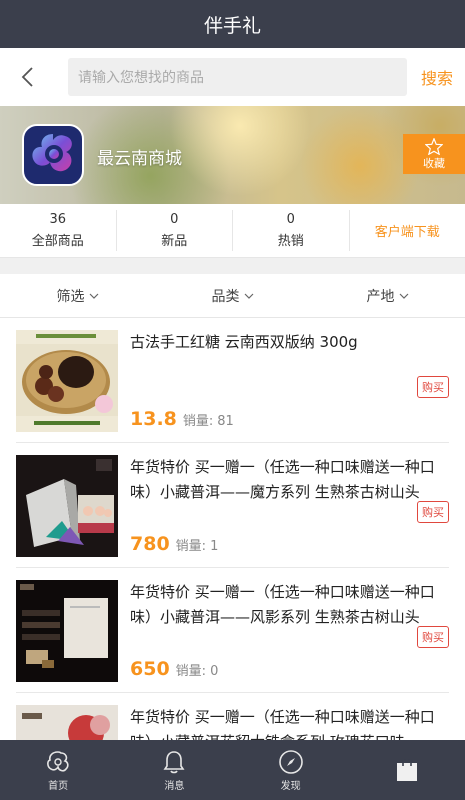  Describe the element at coordinates (174, 761) in the screenshot. I see `bell-icon` at that location.